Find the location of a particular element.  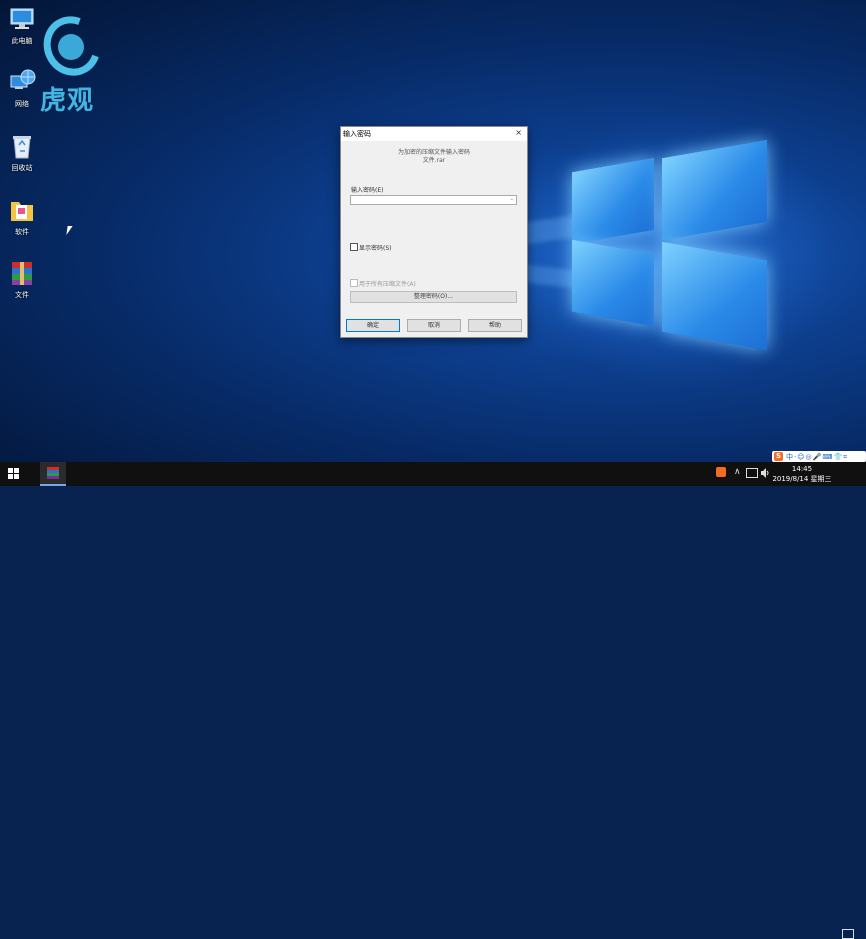

desktop-icon-recycle-bin: 回收站 is located at coordinates (22, 152).